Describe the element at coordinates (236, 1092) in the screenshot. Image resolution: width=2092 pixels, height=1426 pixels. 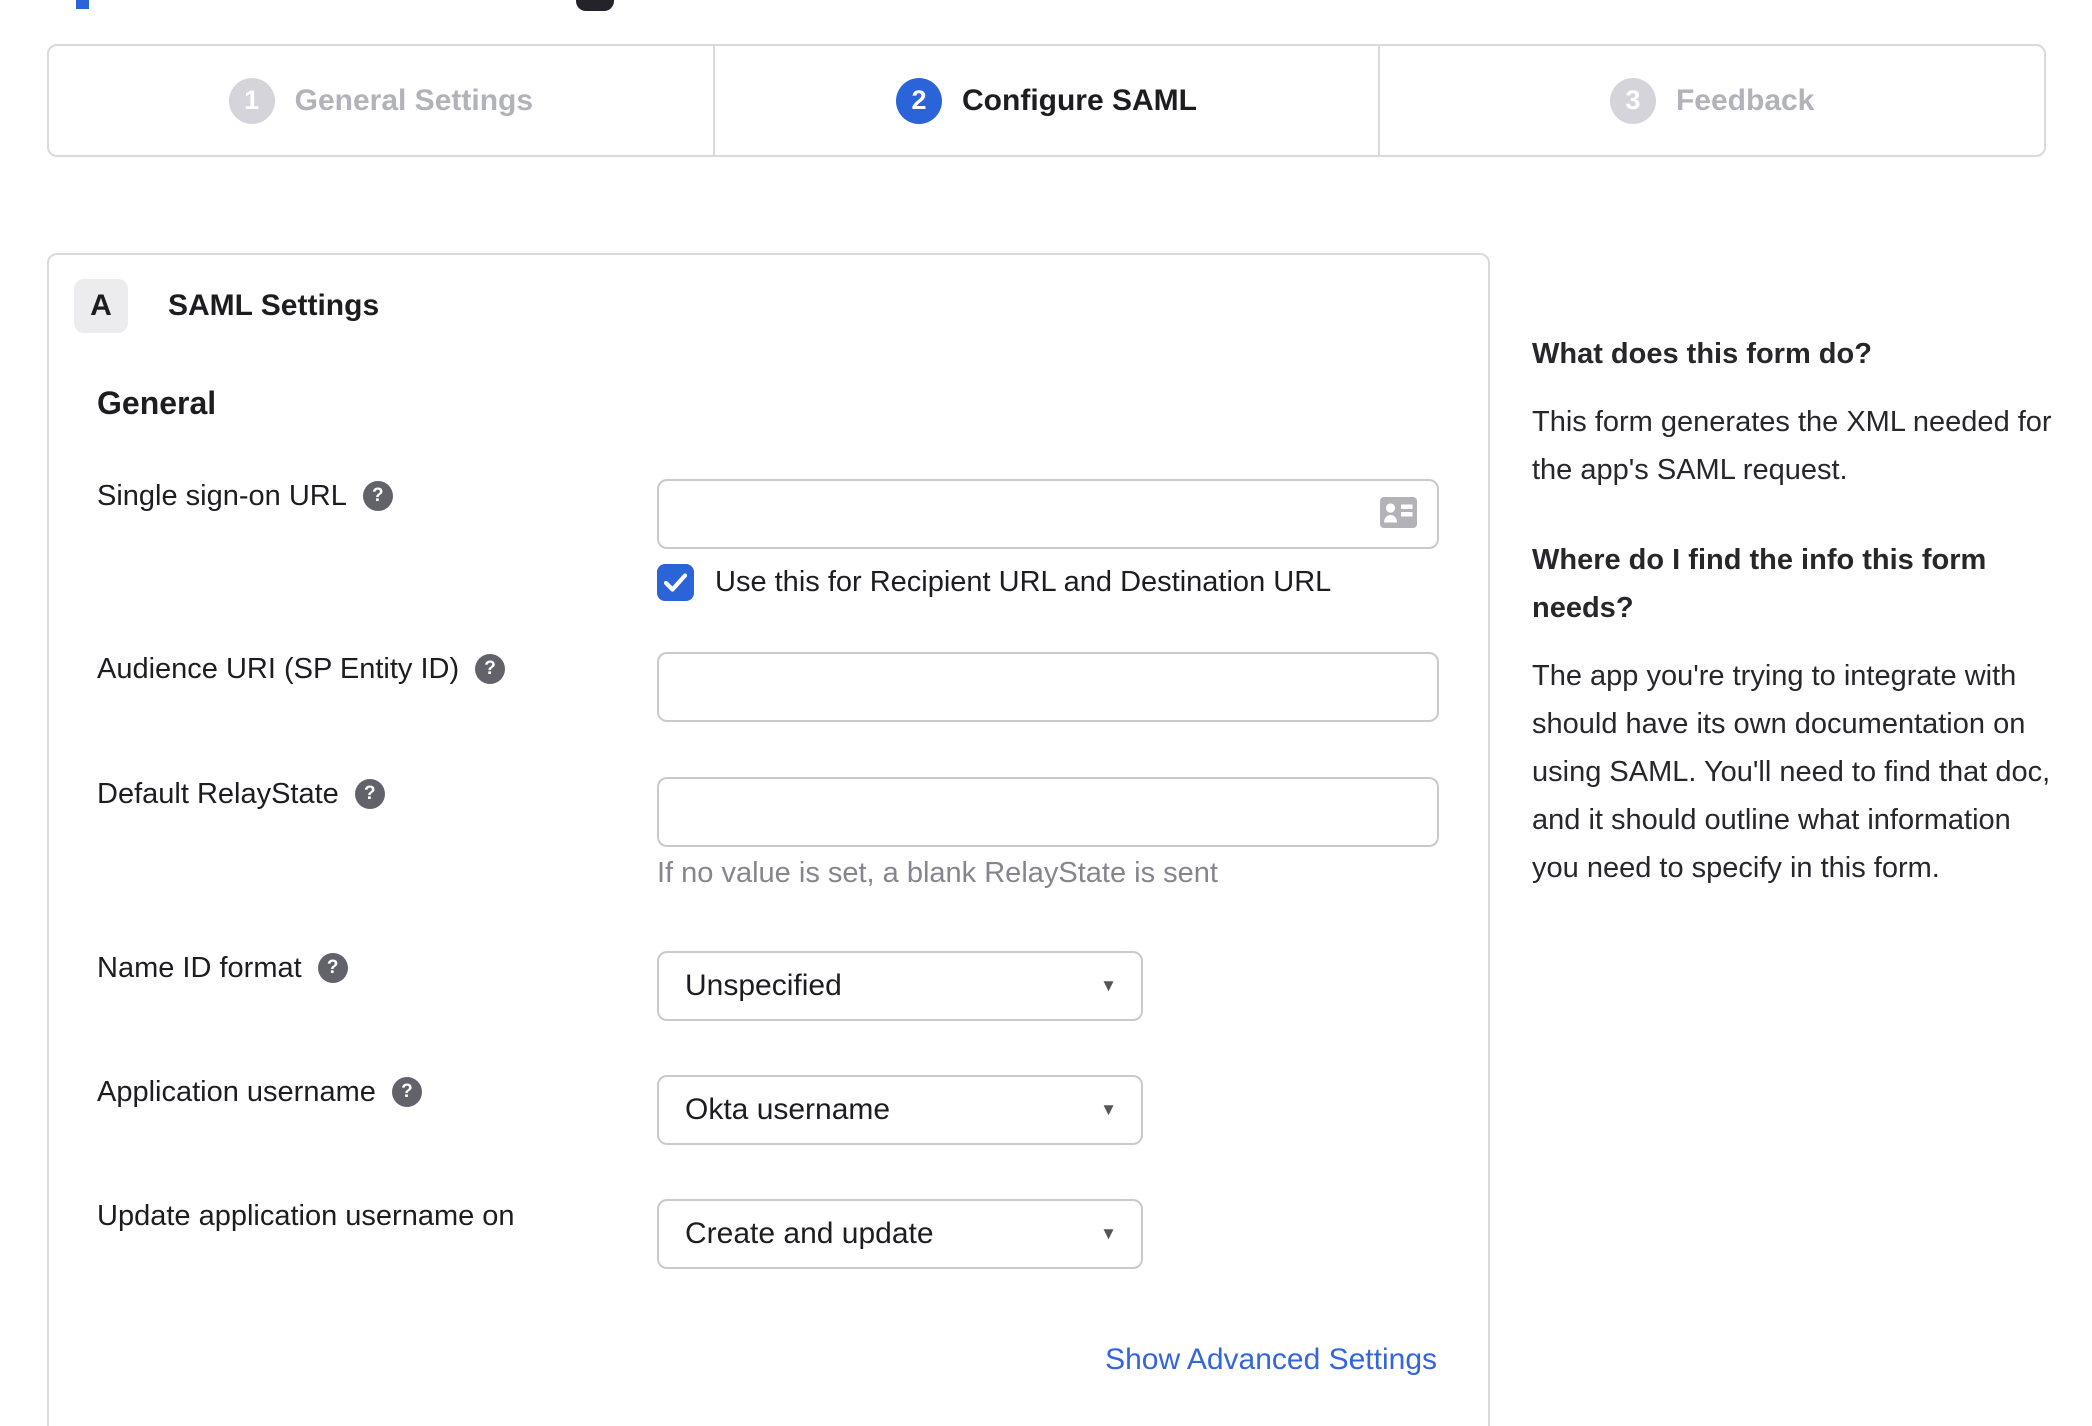
I see `application-username-label: Application username` at that location.